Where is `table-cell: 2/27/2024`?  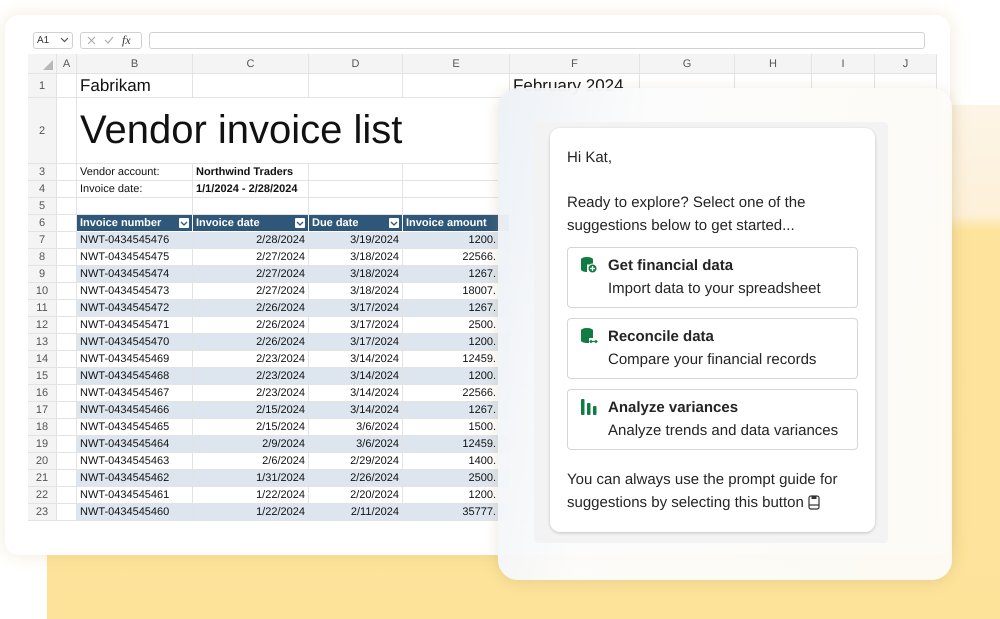 table-cell: 2/27/2024 is located at coordinates (251, 274).